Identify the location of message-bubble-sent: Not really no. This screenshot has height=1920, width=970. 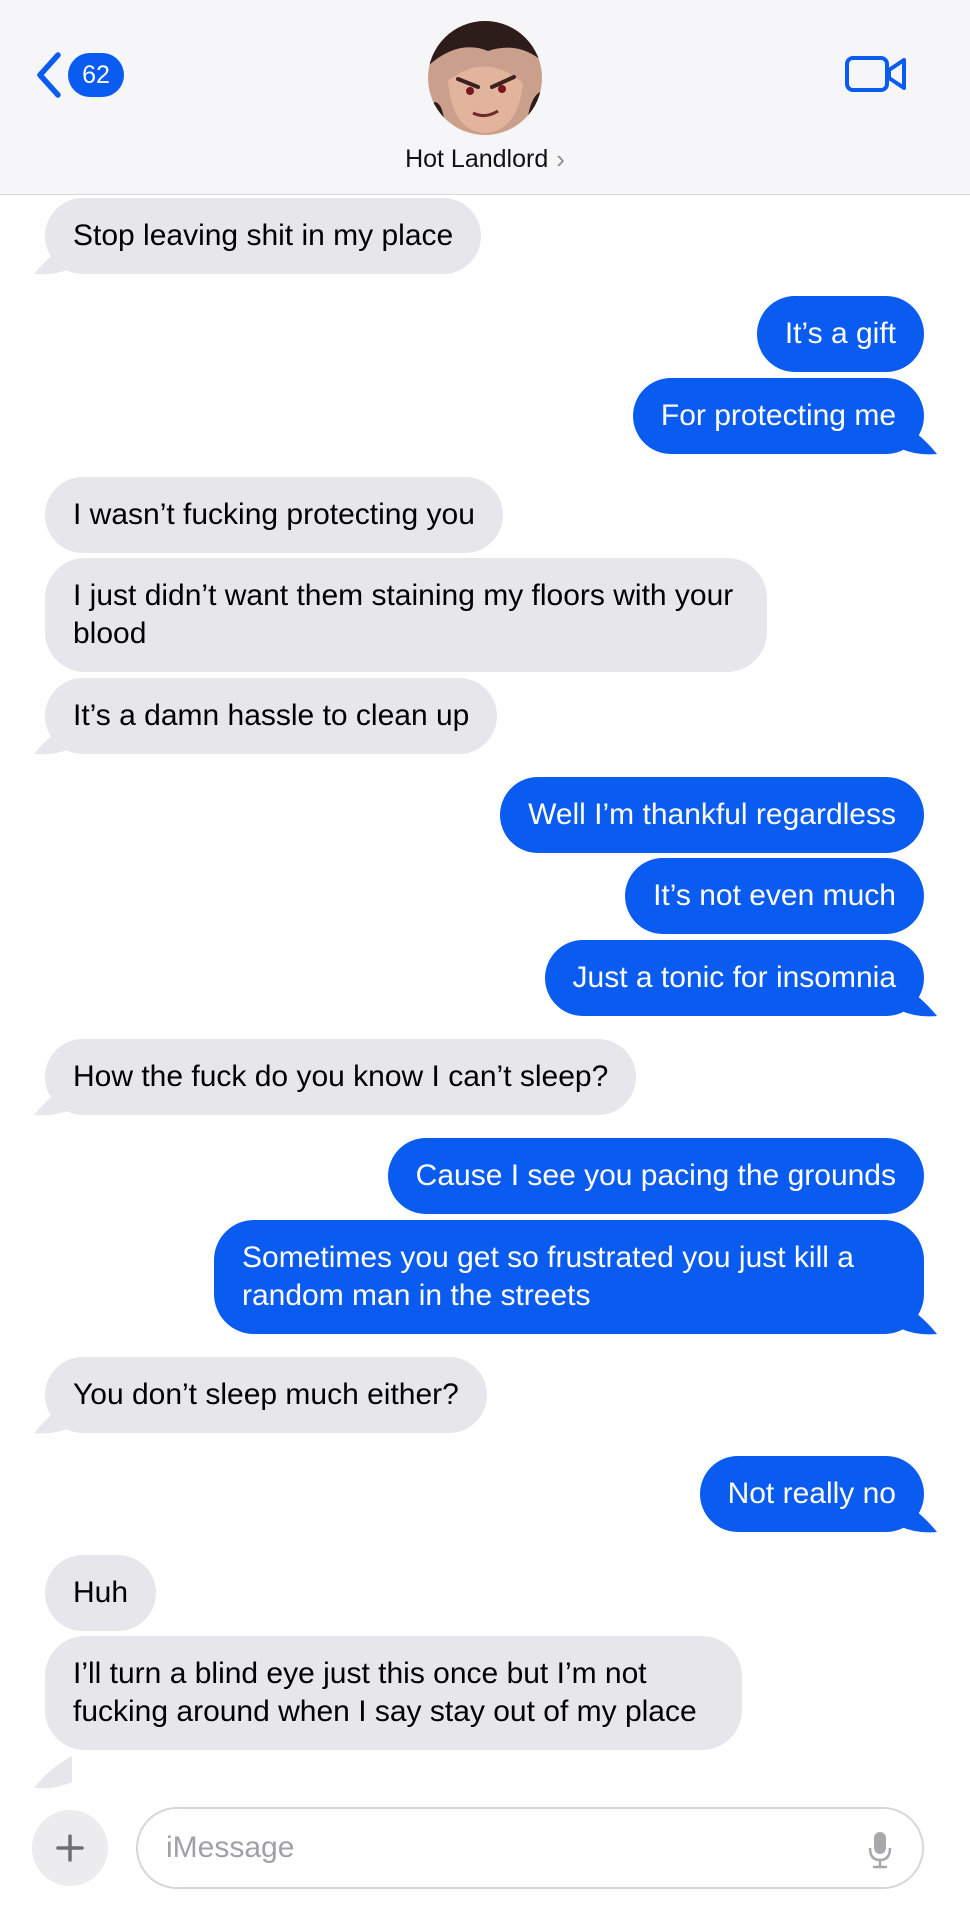
(811, 1494).